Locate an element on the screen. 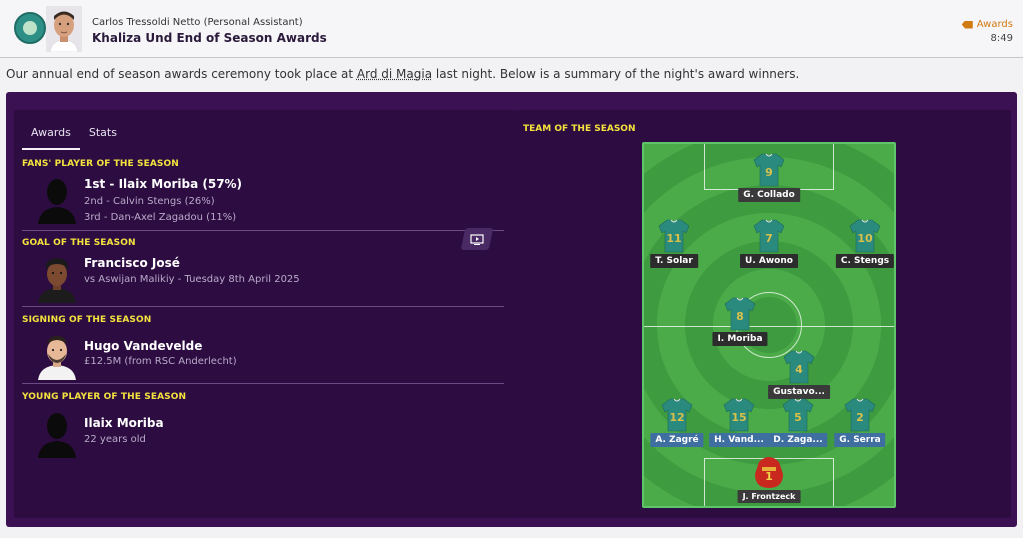  sender-avatar is located at coordinates (64, 29).